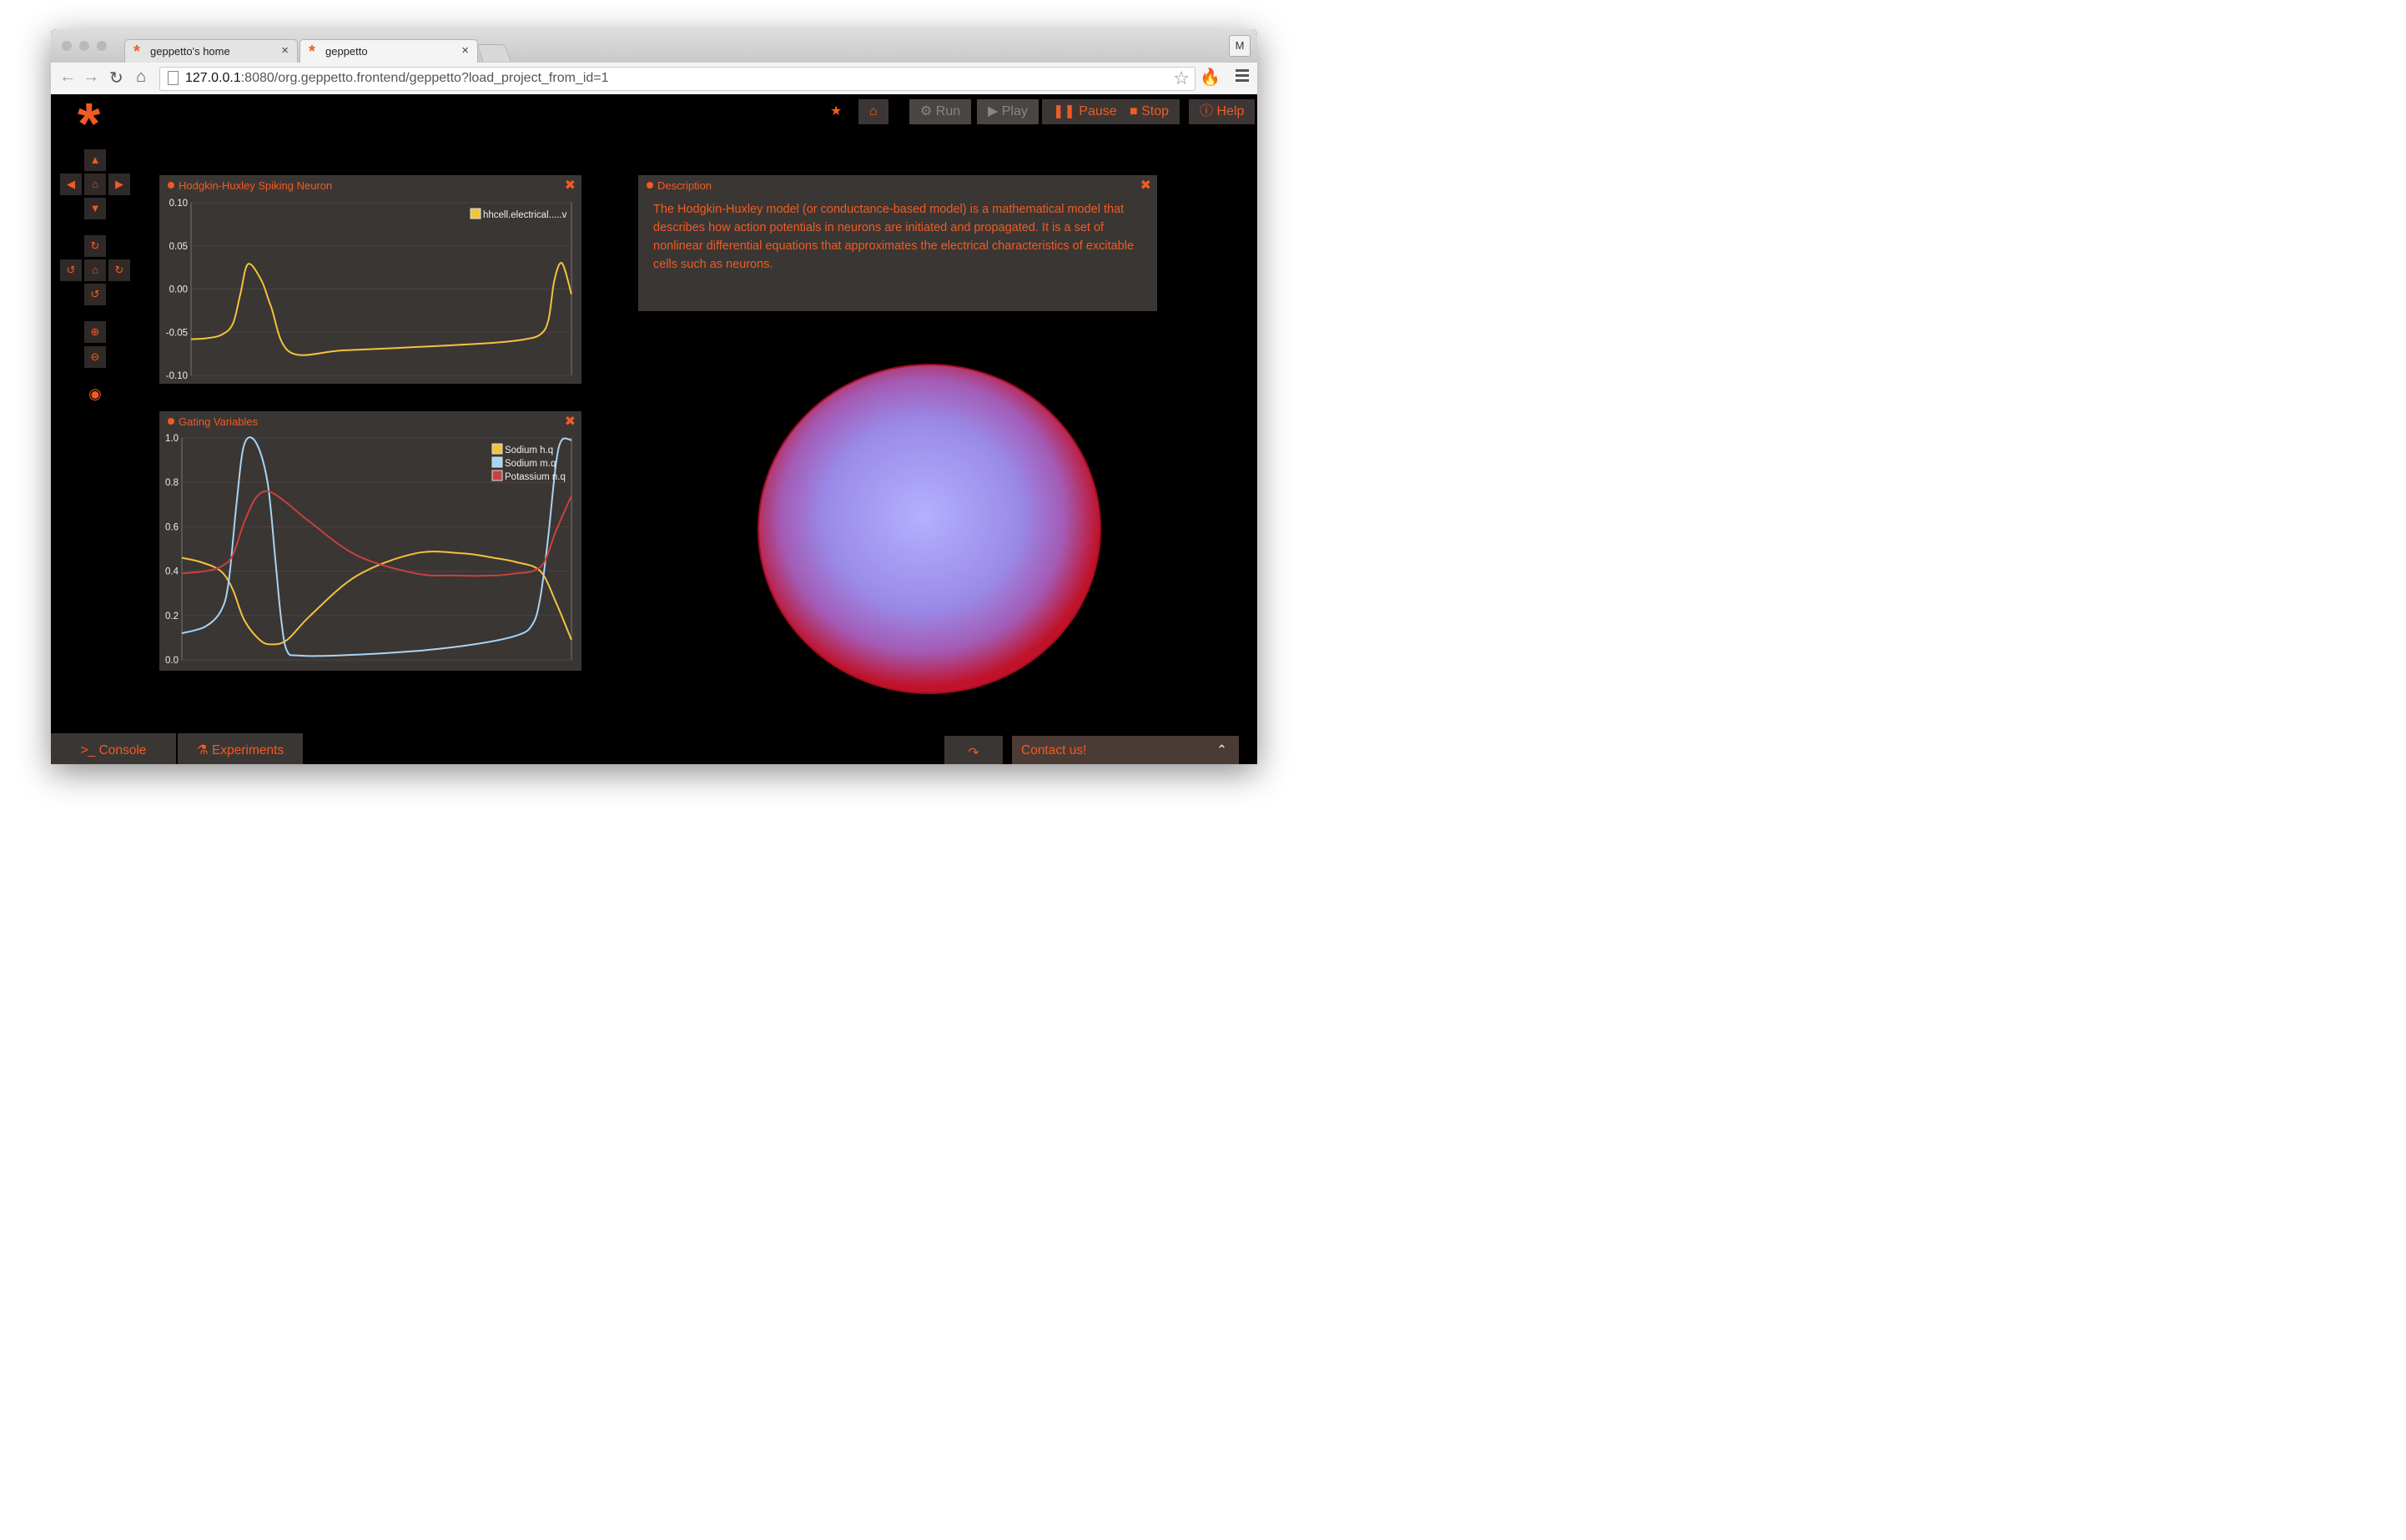  Describe the element at coordinates (974, 753) in the screenshot. I see `share-arrow-icon: ↷` at that location.